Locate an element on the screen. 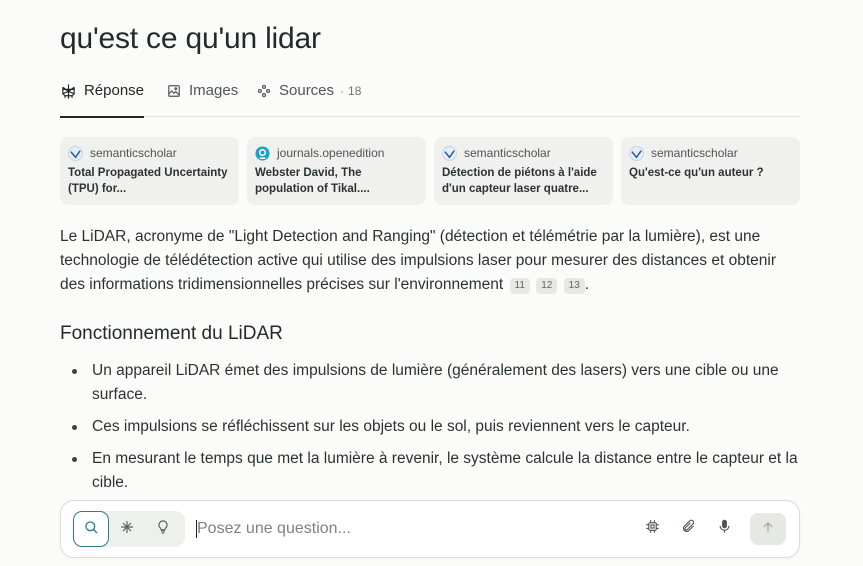  tab-images: Images is located at coordinates (201, 97).